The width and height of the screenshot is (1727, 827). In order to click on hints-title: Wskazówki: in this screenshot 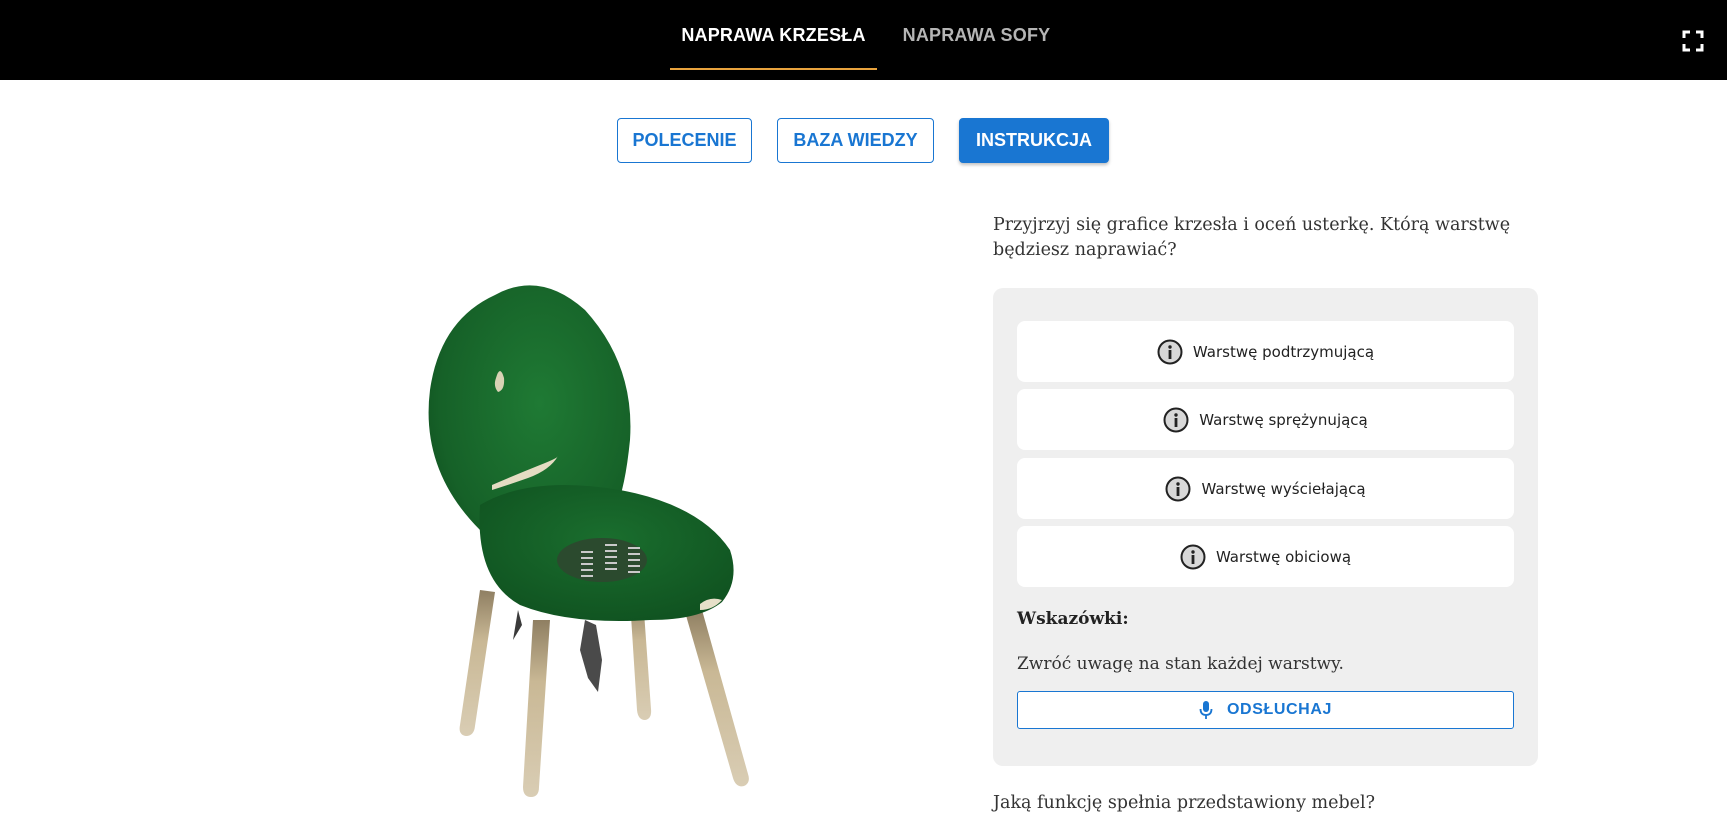, I will do `click(1073, 619)`.